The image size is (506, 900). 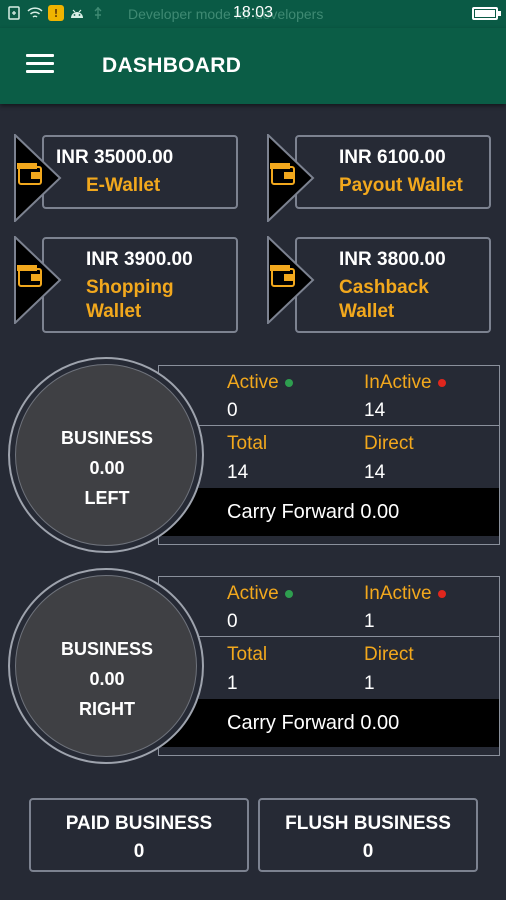 I want to click on wallet-name: E-Wallet, so click(x=123, y=185).